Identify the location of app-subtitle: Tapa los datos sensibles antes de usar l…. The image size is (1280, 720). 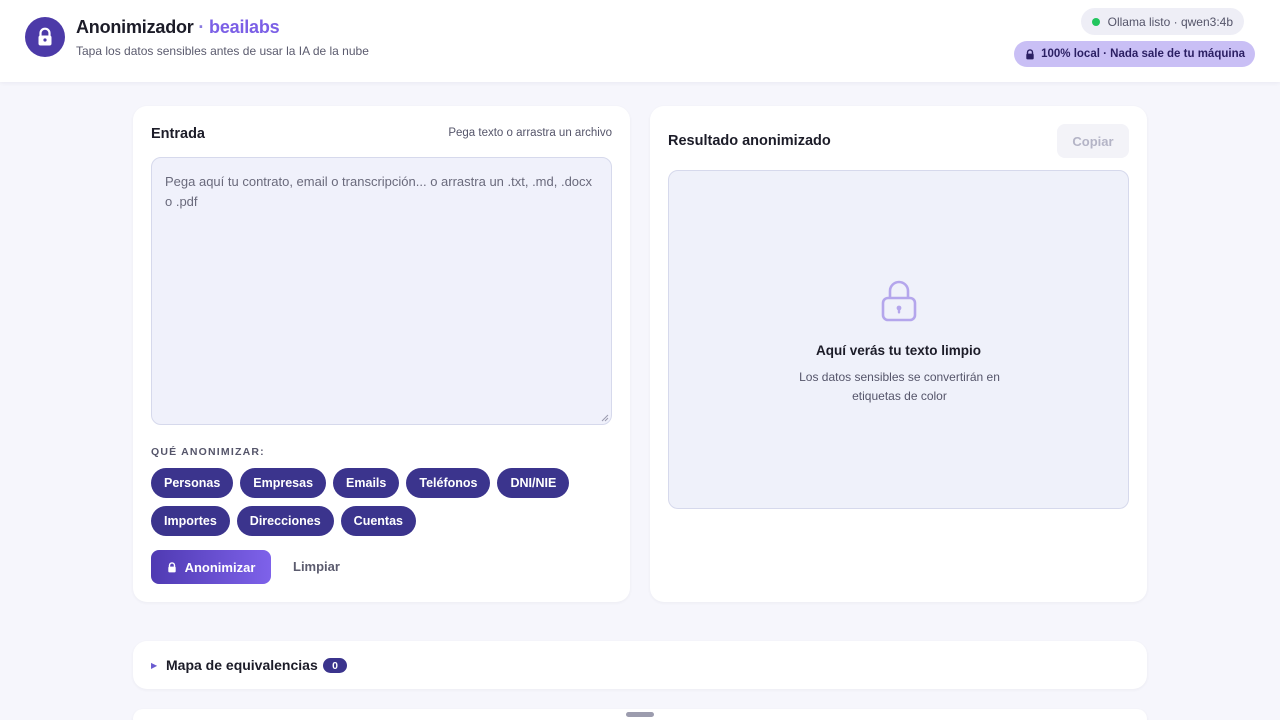
(222, 51).